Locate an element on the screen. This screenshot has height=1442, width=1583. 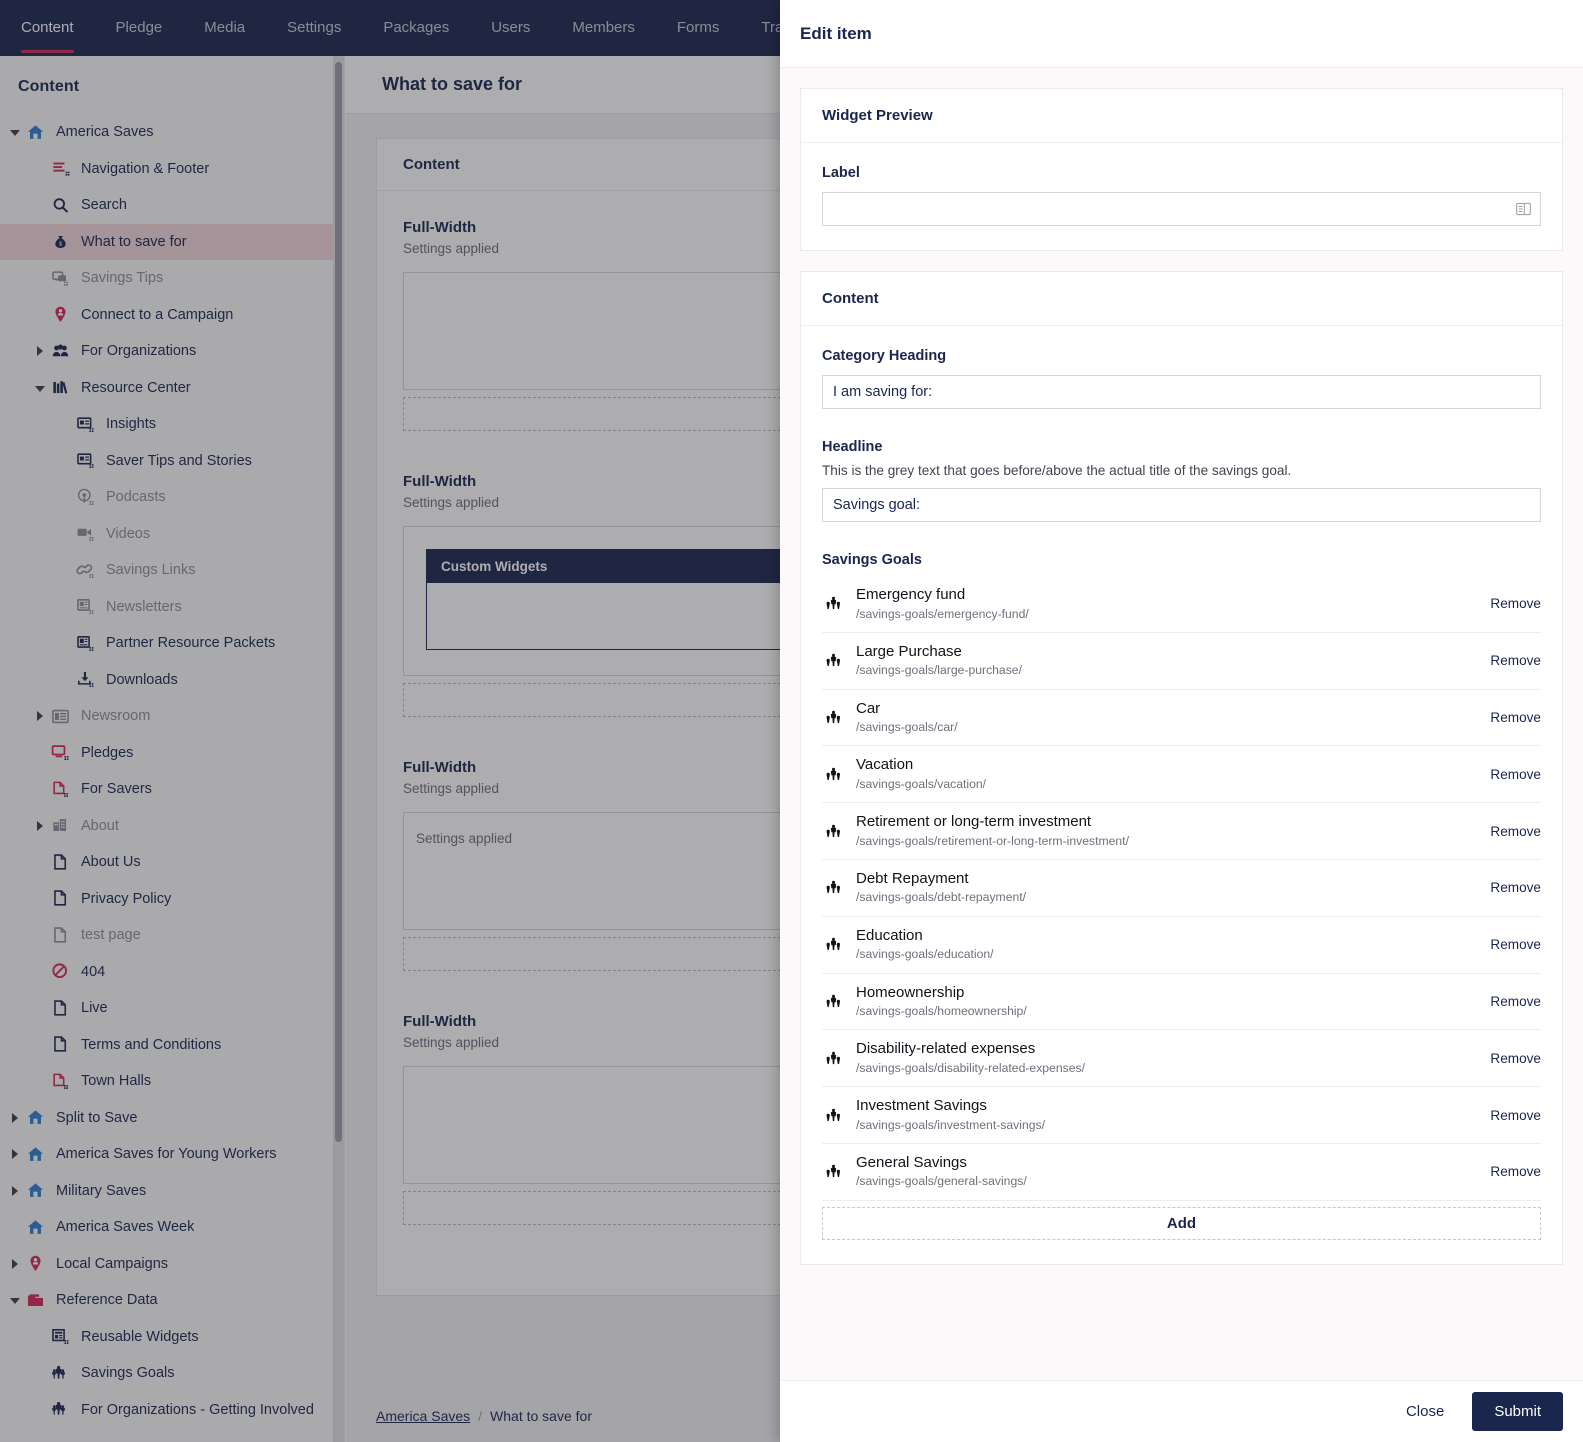
topnav-item-packages: Packages is located at coordinates (416, 28).